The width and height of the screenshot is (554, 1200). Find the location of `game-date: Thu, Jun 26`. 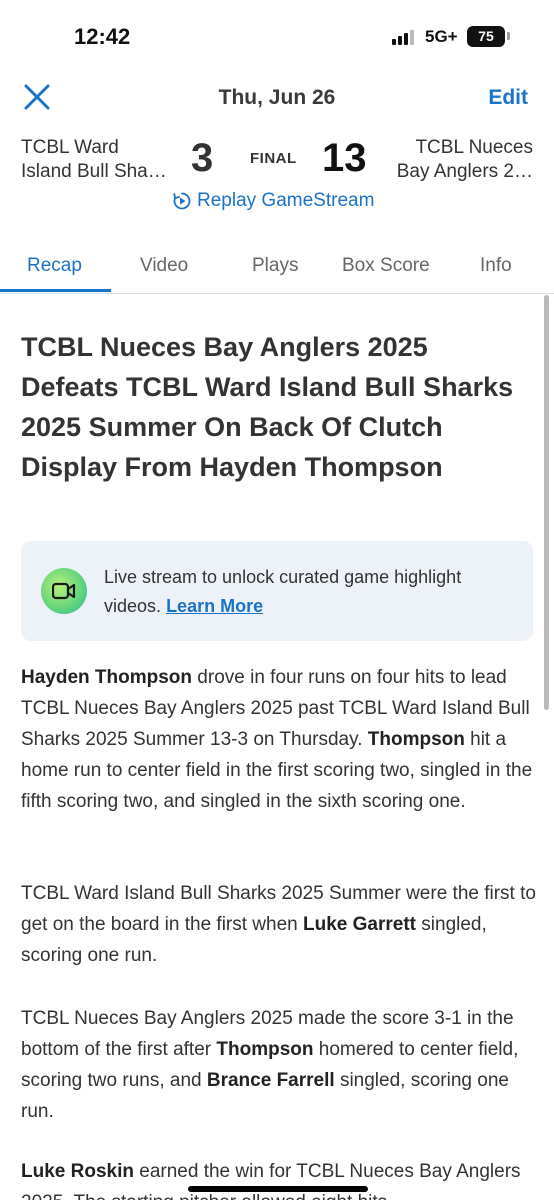

game-date: Thu, Jun 26 is located at coordinates (277, 97).